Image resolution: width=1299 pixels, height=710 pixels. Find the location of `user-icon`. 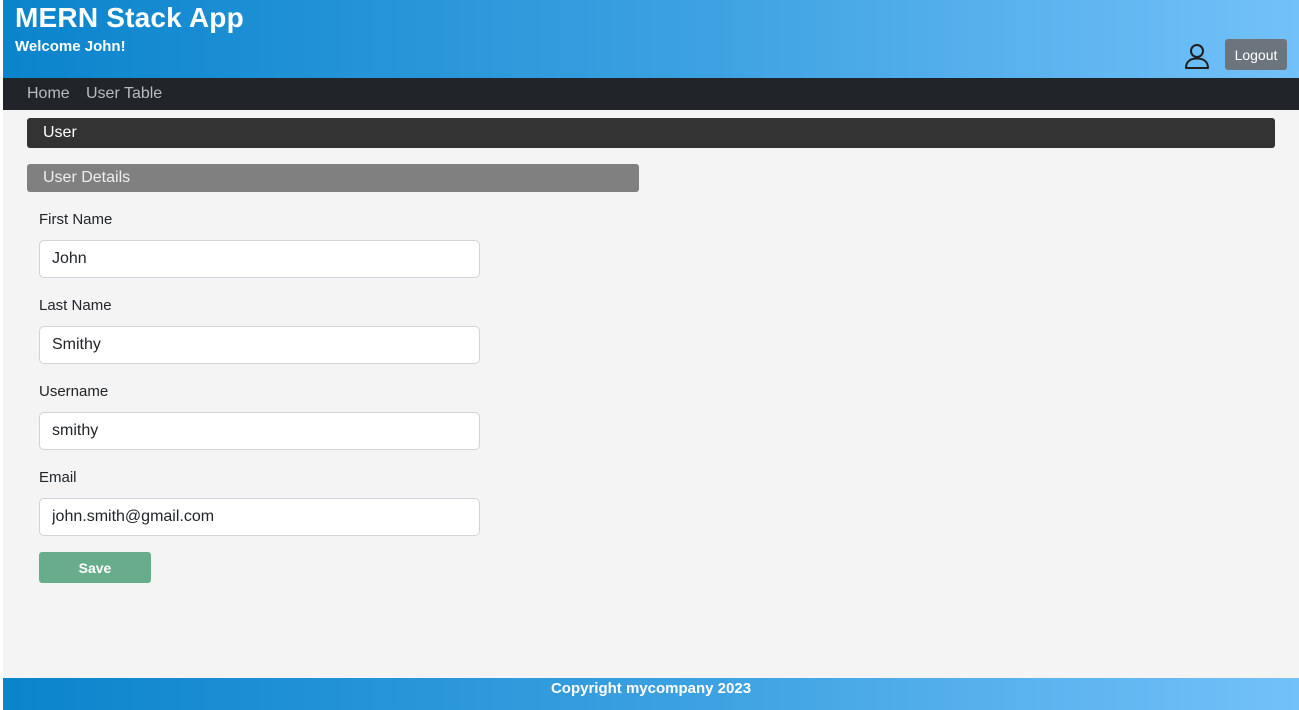

user-icon is located at coordinates (1197, 56).